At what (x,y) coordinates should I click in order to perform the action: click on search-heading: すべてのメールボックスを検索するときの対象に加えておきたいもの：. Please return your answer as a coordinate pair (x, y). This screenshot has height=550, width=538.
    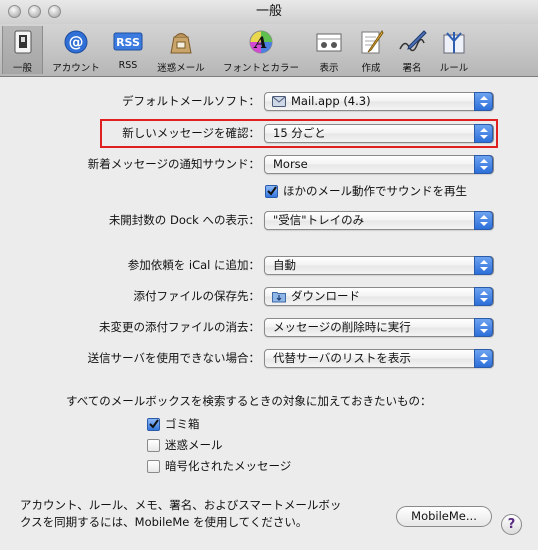
    Looking at the image, I should click on (249, 401).